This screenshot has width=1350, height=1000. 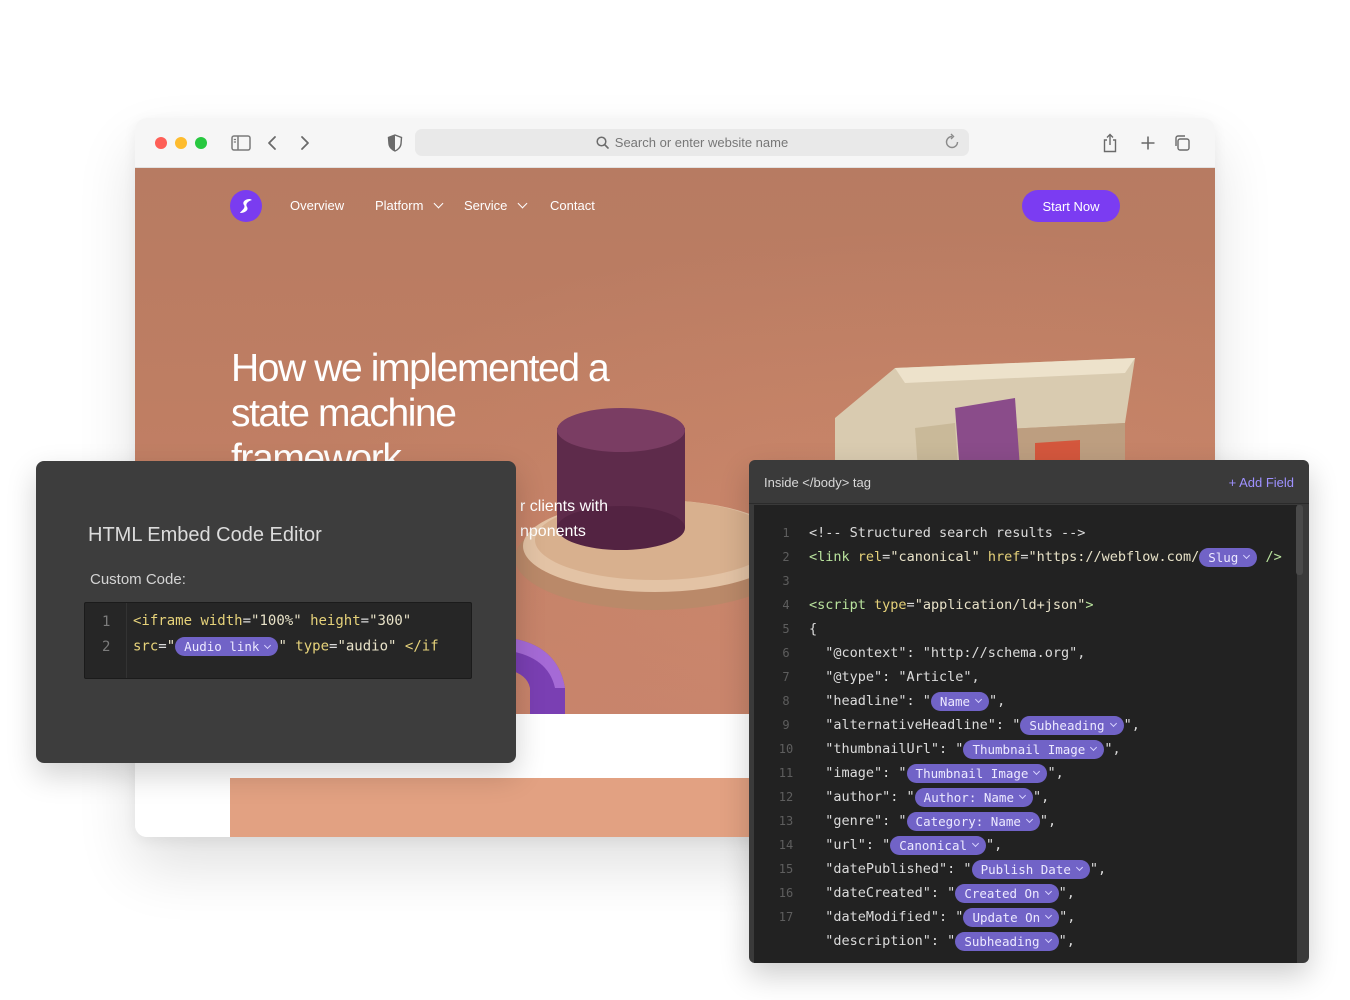 What do you see at coordinates (786, 821) in the screenshot?
I see `line-number: 13` at bounding box center [786, 821].